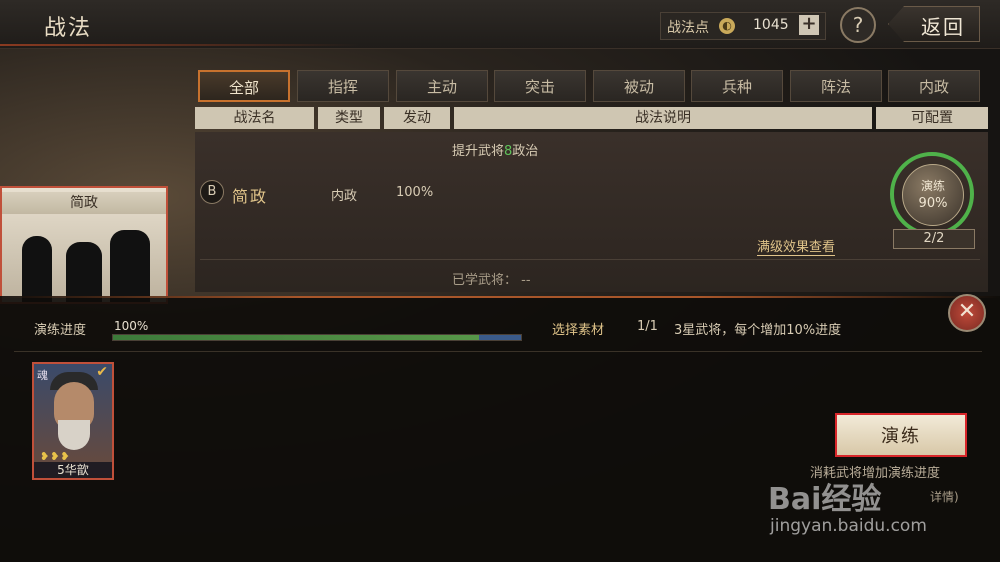 The width and height of the screenshot is (1000, 562). What do you see at coordinates (848, 526) in the screenshot?
I see `watermark-url: jingyan.baidu.com` at bounding box center [848, 526].